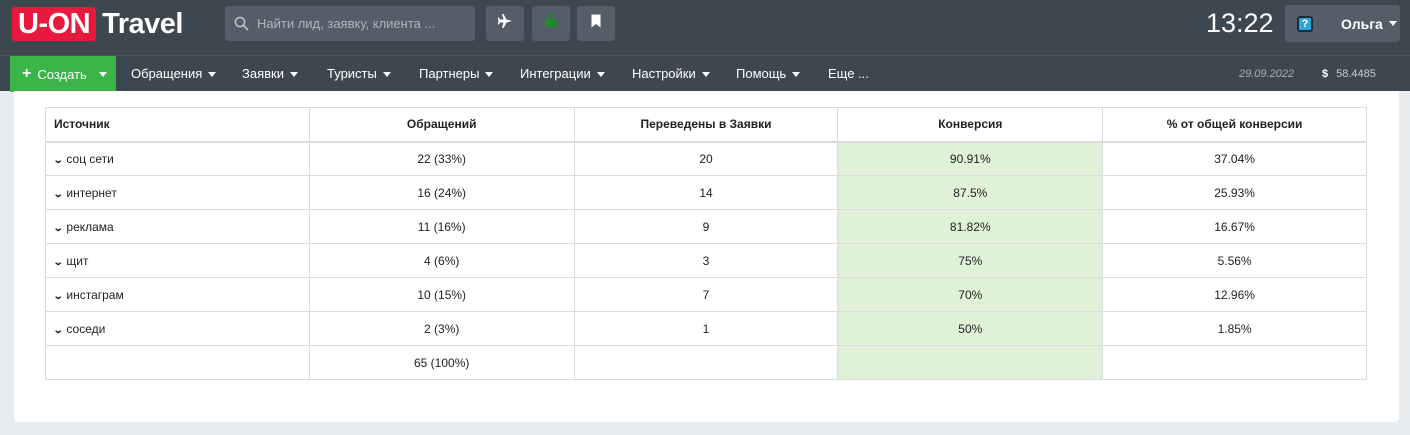 This screenshot has width=1410, height=435. I want to click on converted-cell: 1, so click(706, 328).